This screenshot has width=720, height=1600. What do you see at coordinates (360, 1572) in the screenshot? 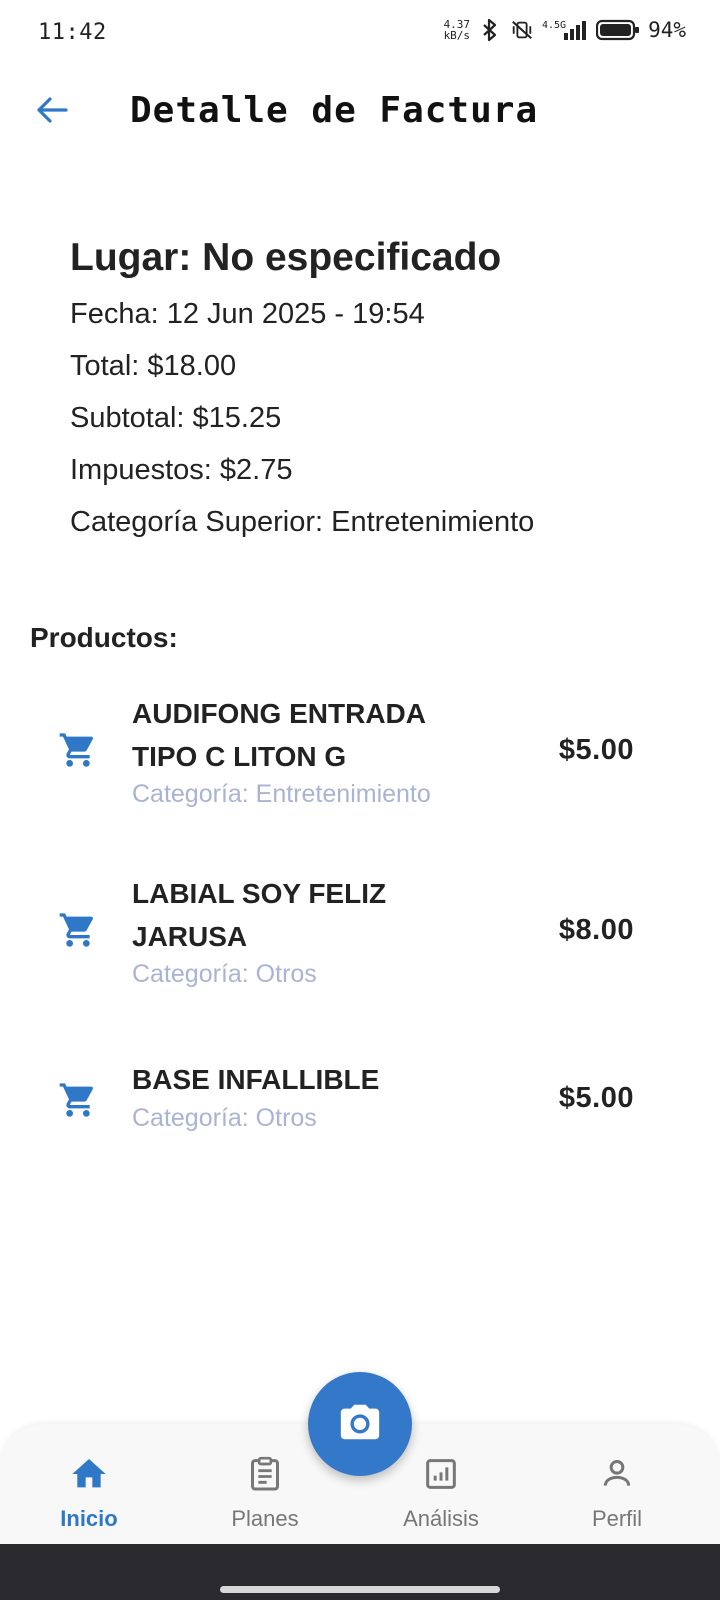
I see `system-navigation-bar` at bounding box center [360, 1572].